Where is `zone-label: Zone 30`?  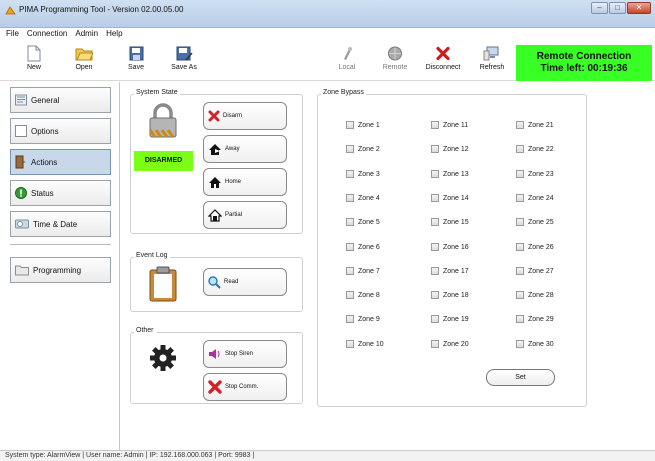
zone-label: Zone 30 is located at coordinates (541, 344).